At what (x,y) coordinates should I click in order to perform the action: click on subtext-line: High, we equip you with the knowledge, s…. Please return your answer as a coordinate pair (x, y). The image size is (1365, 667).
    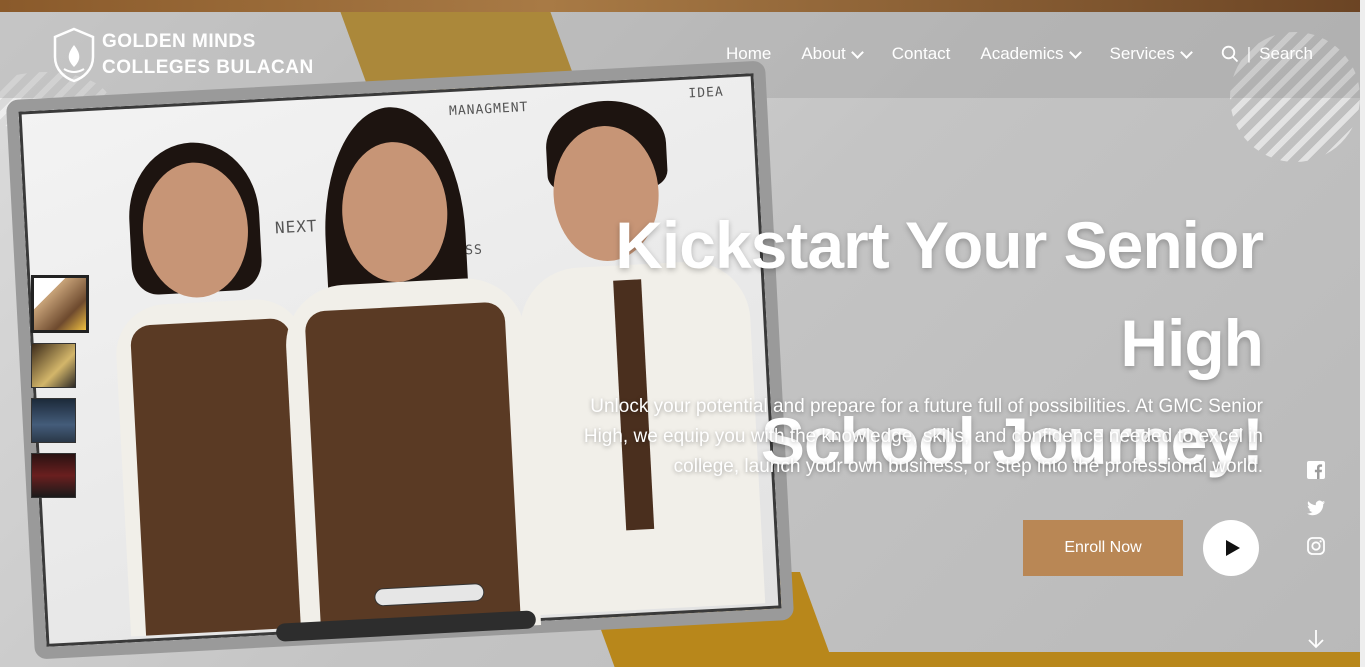
    Looking at the image, I should click on (923, 436).